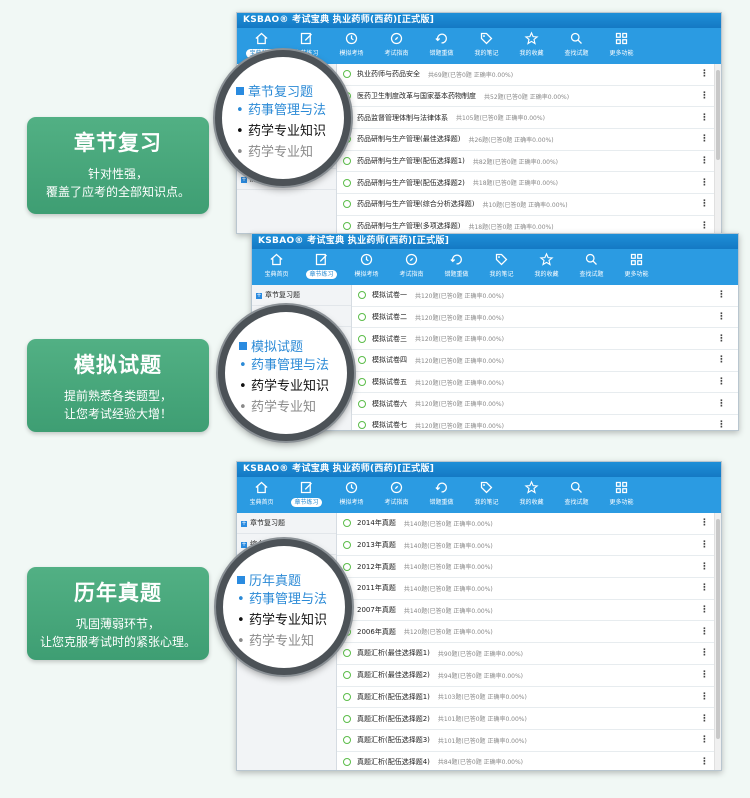 The width and height of the screenshot is (750, 798). Describe the element at coordinates (545, 339) in the screenshot. I see `list-item: 模拟试卷三 共120题(已答0题 正确率0.00%) ⋮` at that location.